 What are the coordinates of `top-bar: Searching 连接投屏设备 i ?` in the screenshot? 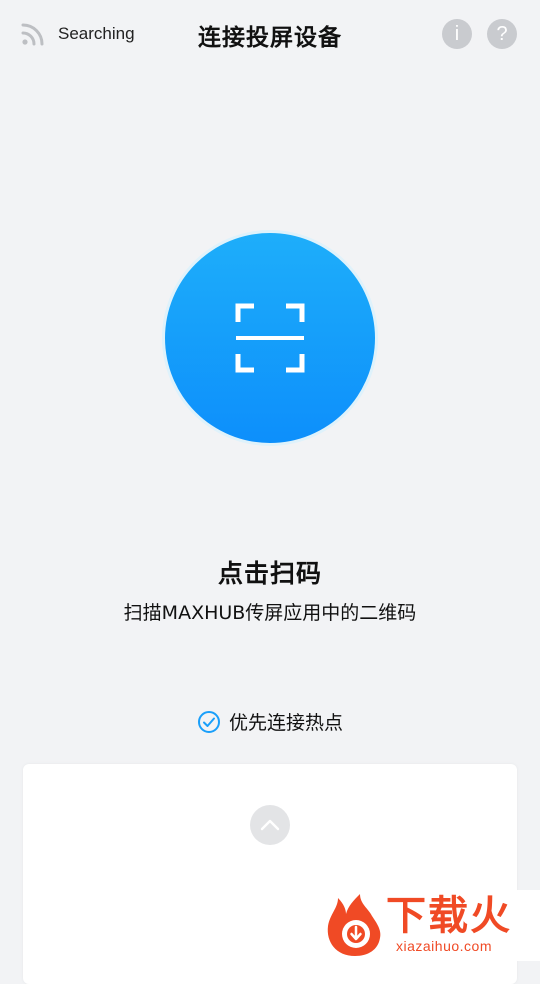 It's located at (270, 34).